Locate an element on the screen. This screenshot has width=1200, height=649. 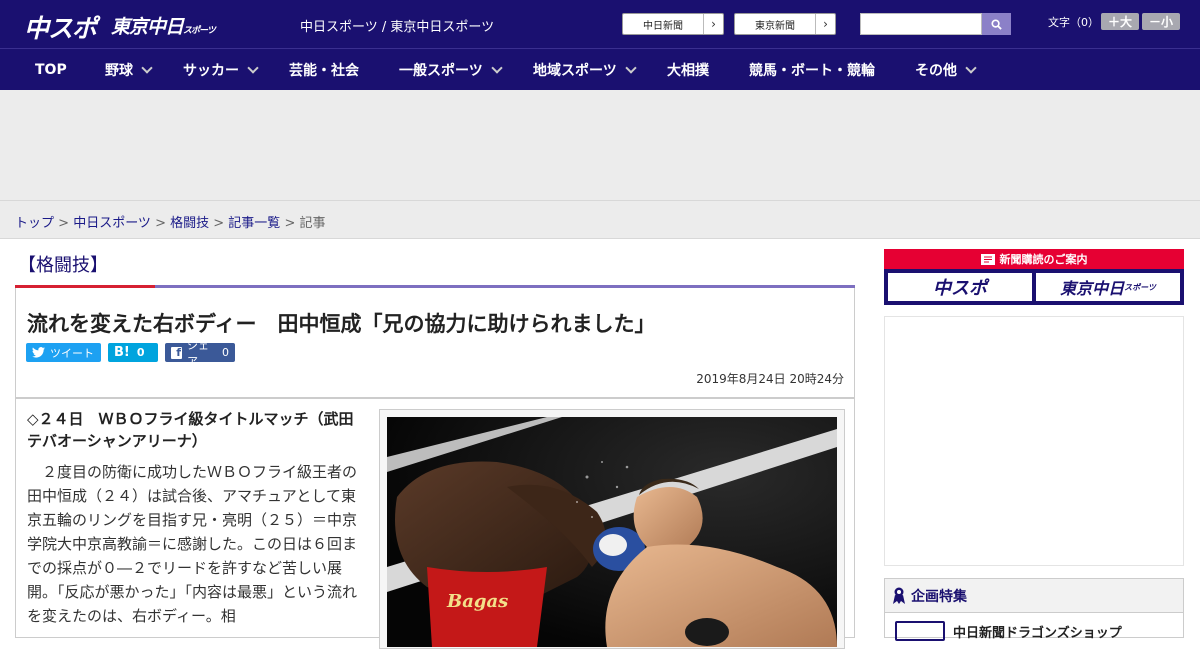
subscription-heading: 新聞購読のご案内 is located at coordinates (1034, 259).